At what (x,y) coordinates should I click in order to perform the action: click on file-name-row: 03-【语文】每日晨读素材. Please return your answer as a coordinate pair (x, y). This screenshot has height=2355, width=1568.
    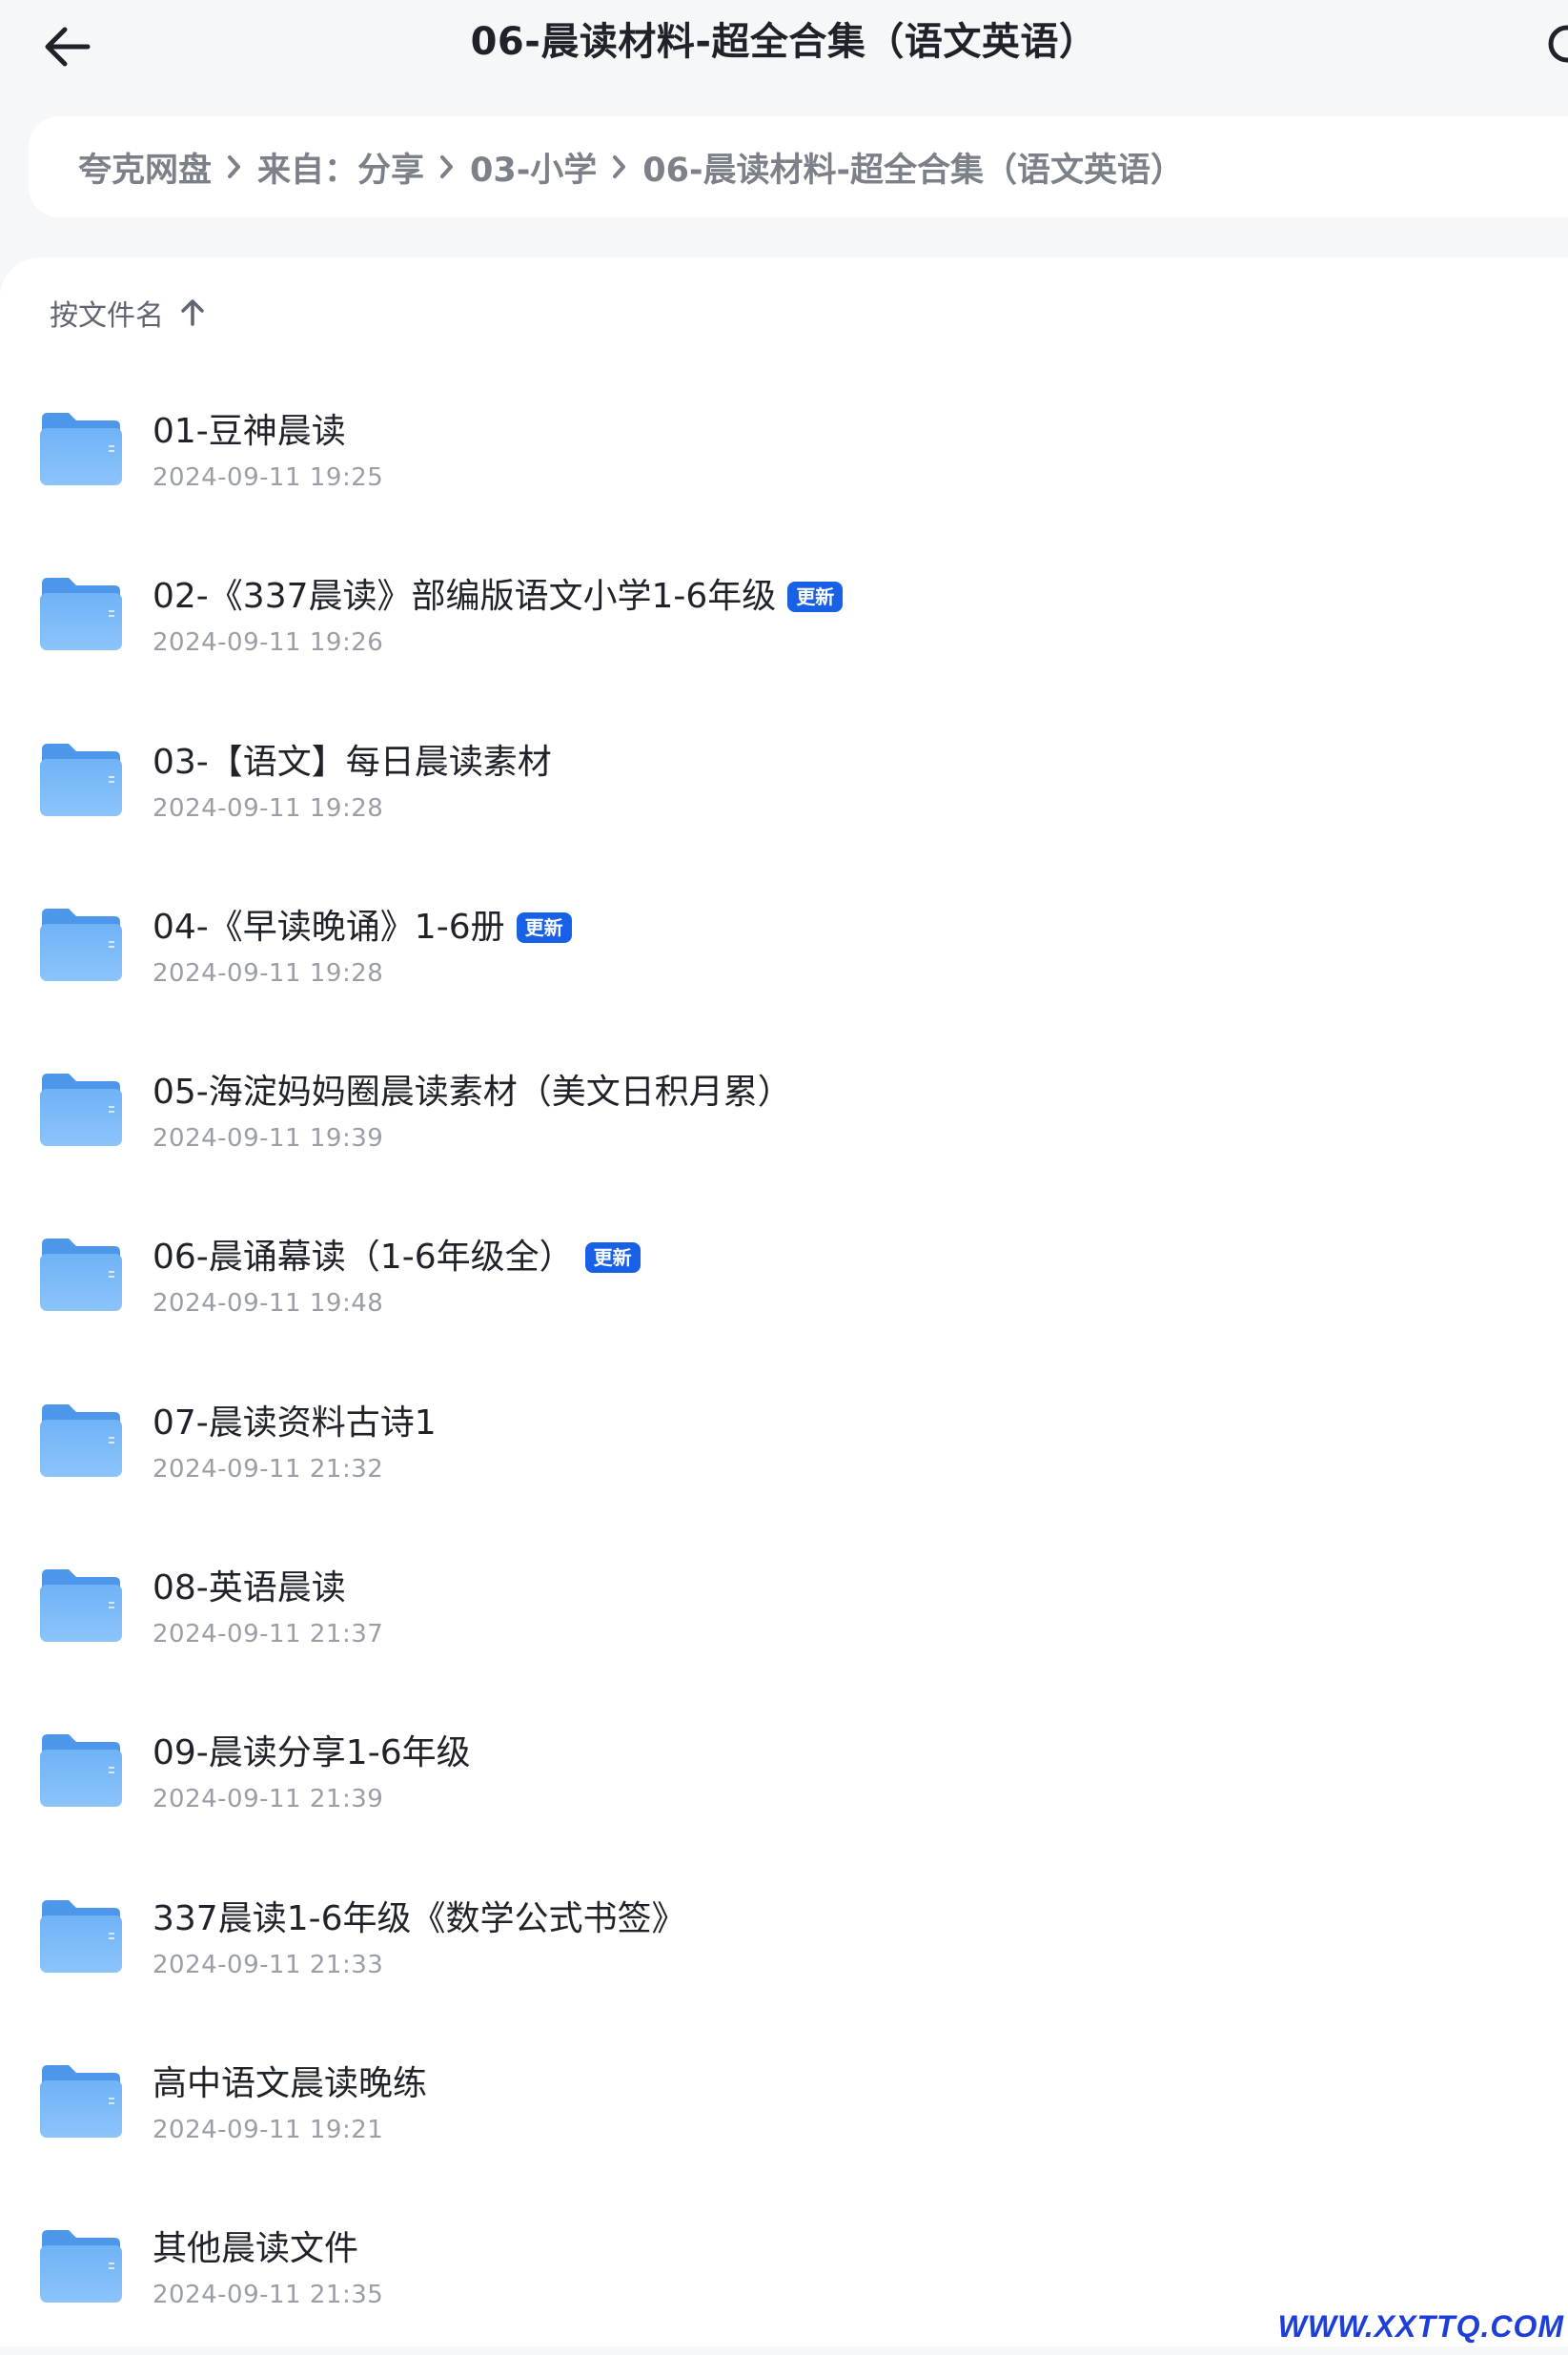
    Looking at the image, I should click on (352, 763).